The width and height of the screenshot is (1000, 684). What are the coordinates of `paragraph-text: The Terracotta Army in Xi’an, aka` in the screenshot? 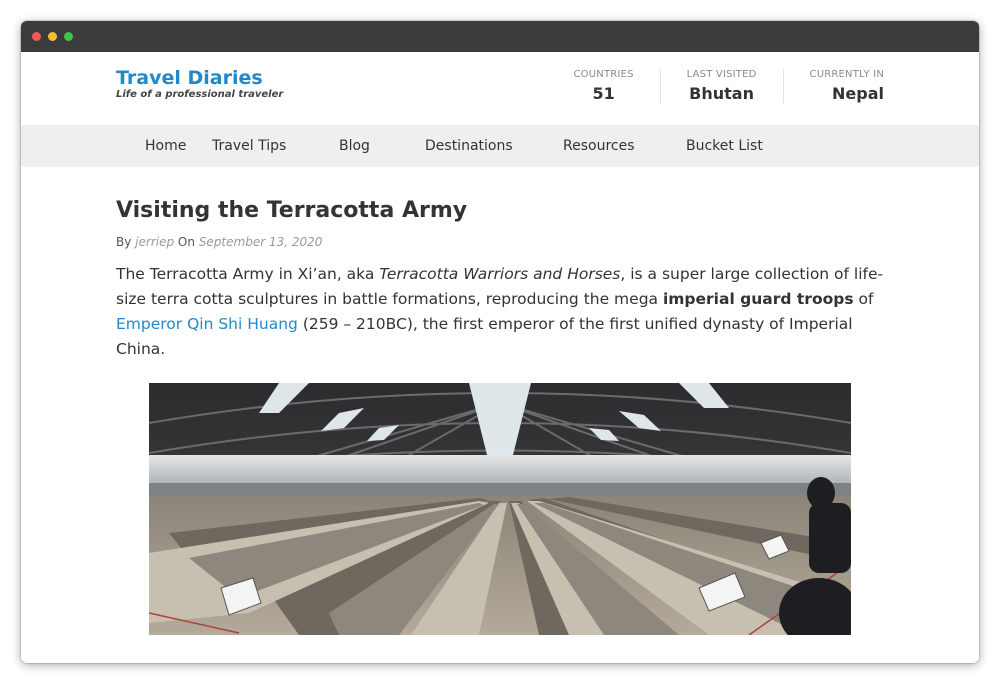 It's located at (248, 274).